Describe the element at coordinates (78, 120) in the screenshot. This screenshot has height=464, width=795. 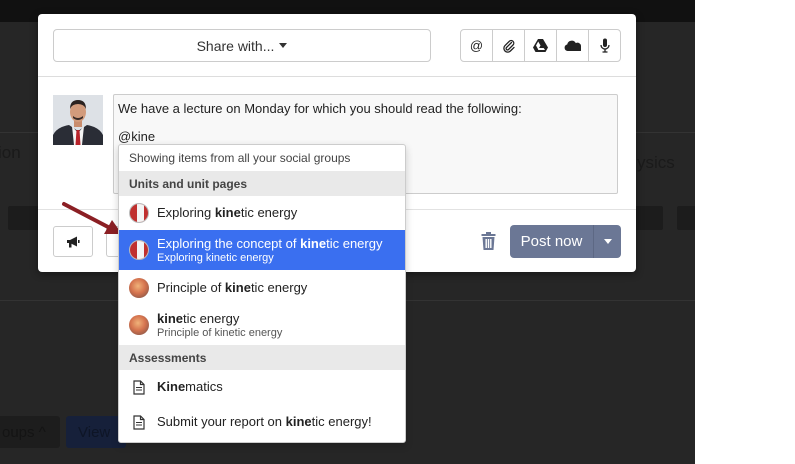
I see `user-avatar` at that location.